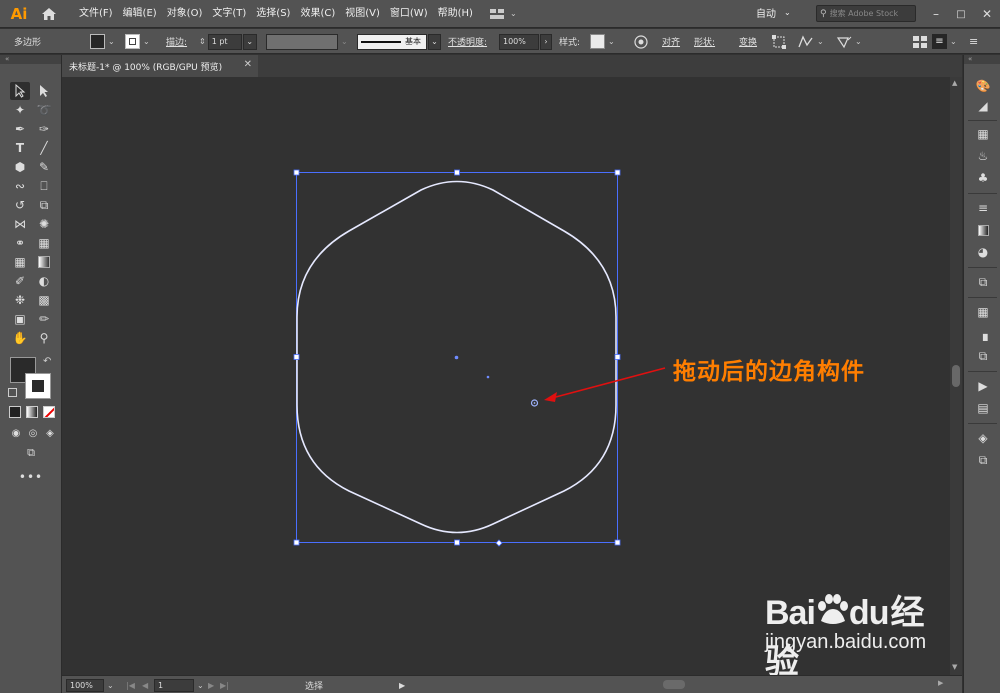 Image resolution: width=1000 pixels, height=693 pixels. I want to click on none-mode-button, so click(49, 412).